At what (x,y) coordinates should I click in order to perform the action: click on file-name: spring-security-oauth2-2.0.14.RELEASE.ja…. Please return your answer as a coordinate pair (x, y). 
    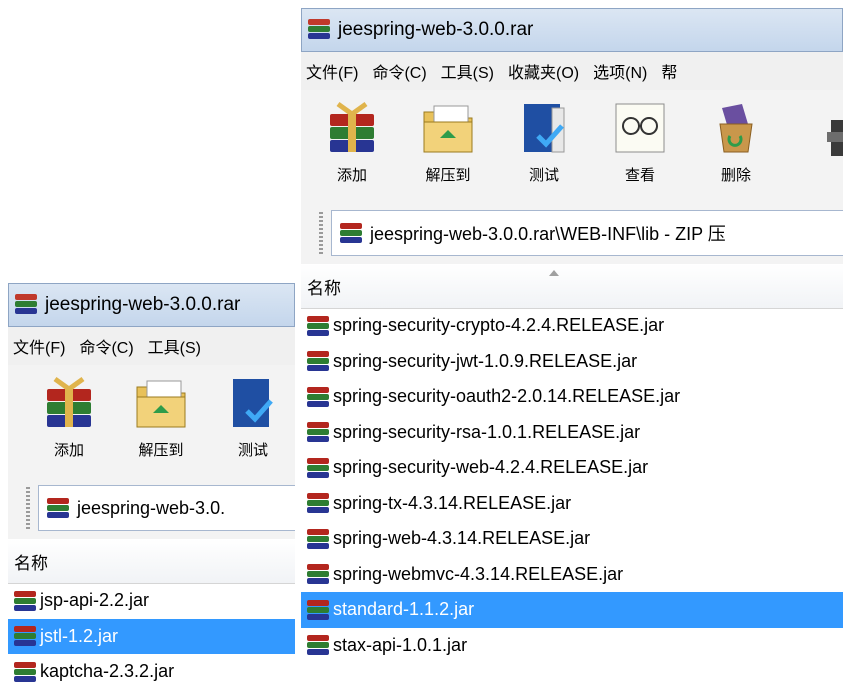
    Looking at the image, I should click on (507, 396).